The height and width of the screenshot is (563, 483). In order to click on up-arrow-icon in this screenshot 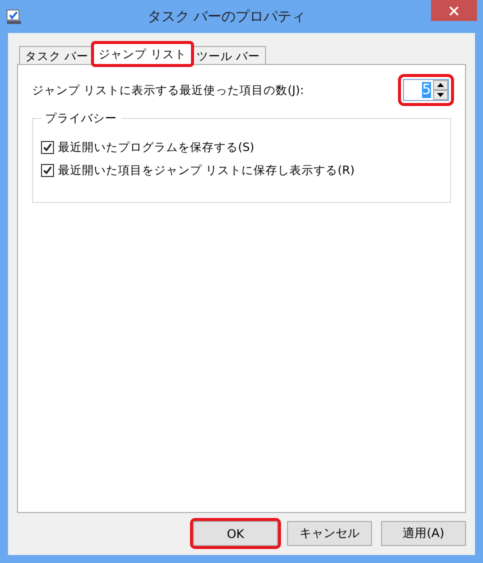, I will do `click(440, 85)`.